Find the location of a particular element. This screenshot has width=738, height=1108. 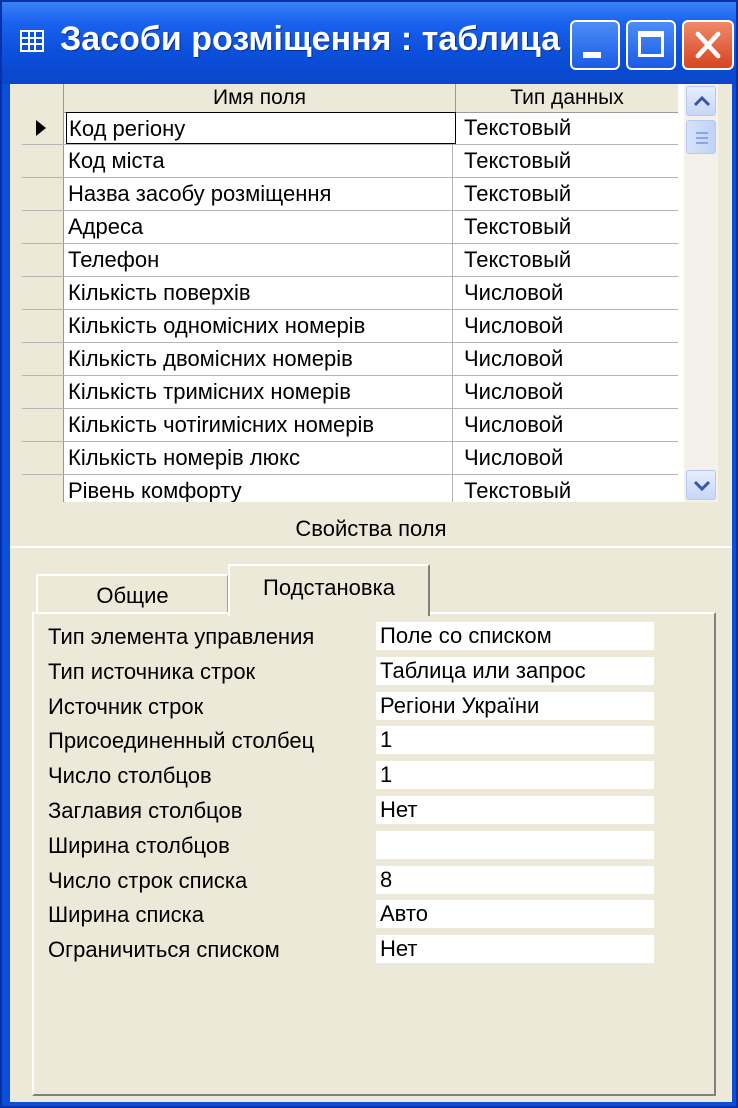

property-label: Источник строк is located at coordinates (126, 706).